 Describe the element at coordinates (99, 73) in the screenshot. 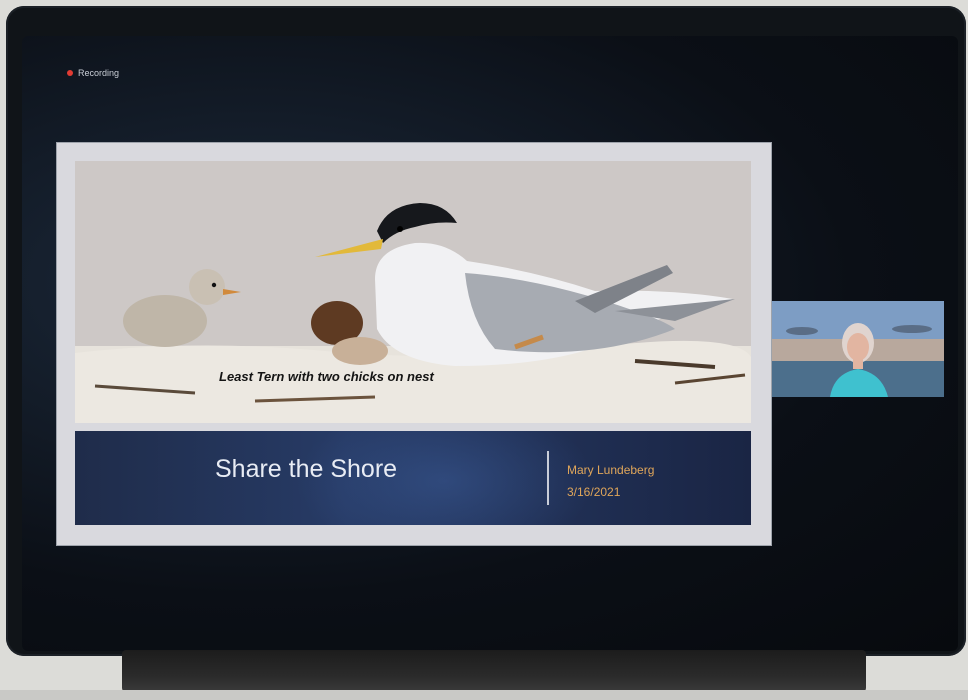

I see `recording-label: Recording` at that location.